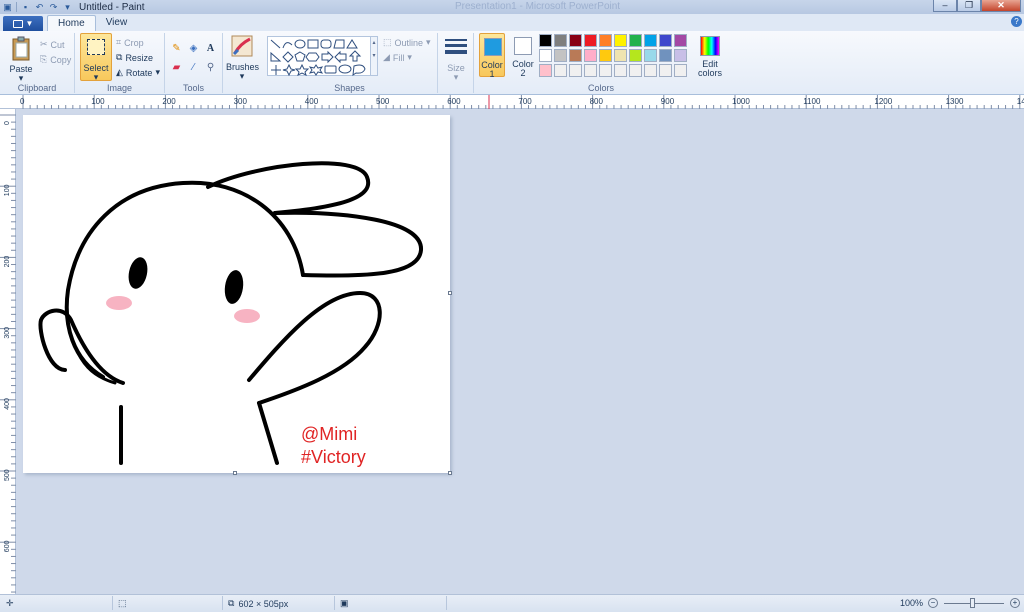 This screenshot has height=612, width=1024. Describe the element at coordinates (134, 57) in the screenshot. I see `resize-button: ⧉ Resize` at that location.